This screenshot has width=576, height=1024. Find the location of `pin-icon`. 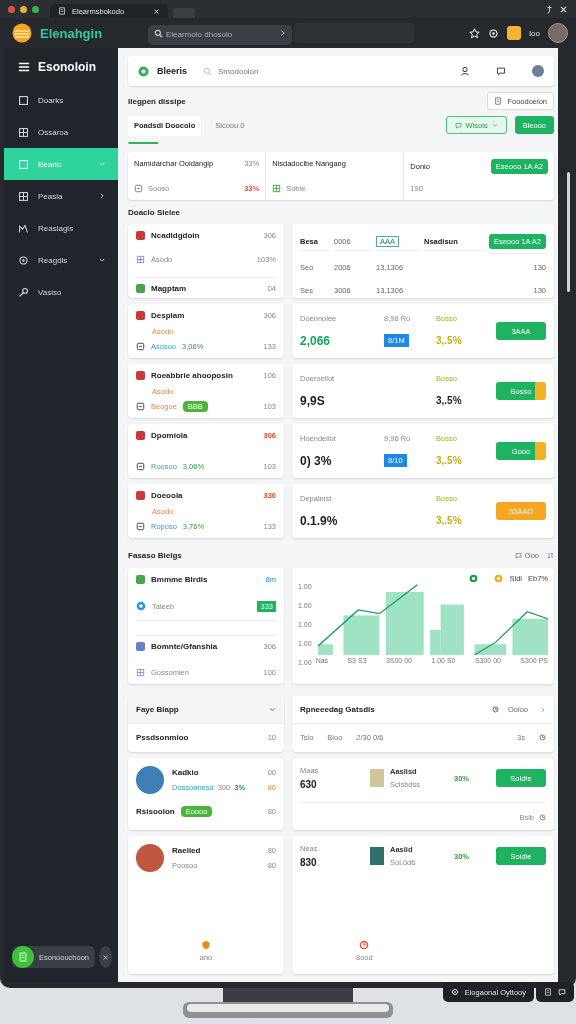

pin-icon is located at coordinates (549, 9).